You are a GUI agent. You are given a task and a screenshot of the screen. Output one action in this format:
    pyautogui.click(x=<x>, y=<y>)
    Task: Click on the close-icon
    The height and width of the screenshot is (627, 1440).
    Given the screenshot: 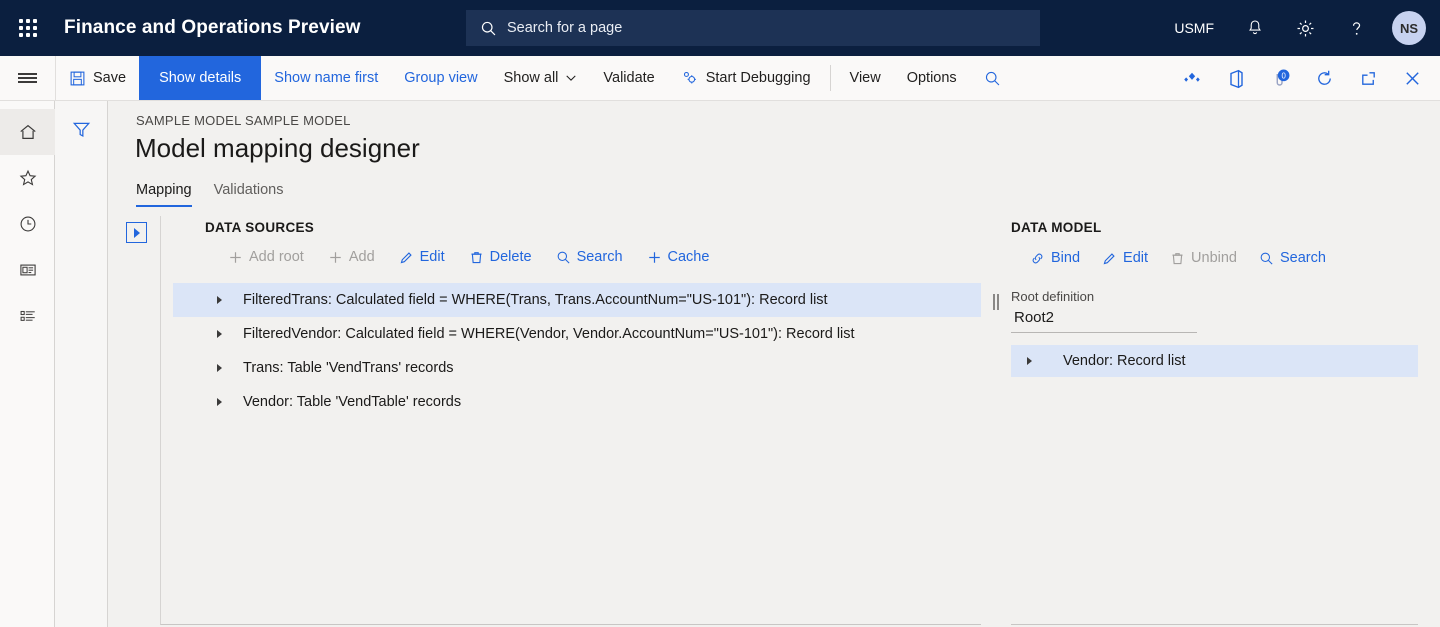 What is the action you would take?
    pyautogui.click(x=1412, y=78)
    